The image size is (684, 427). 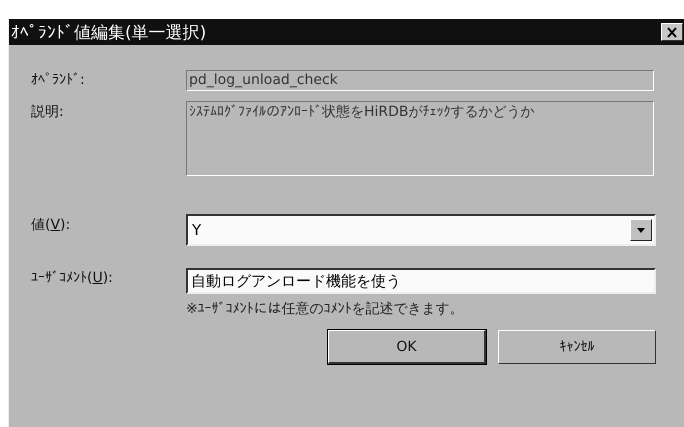 What do you see at coordinates (51, 225) in the screenshot?
I see `field-label: 値(V):` at bounding box center [51, 225].